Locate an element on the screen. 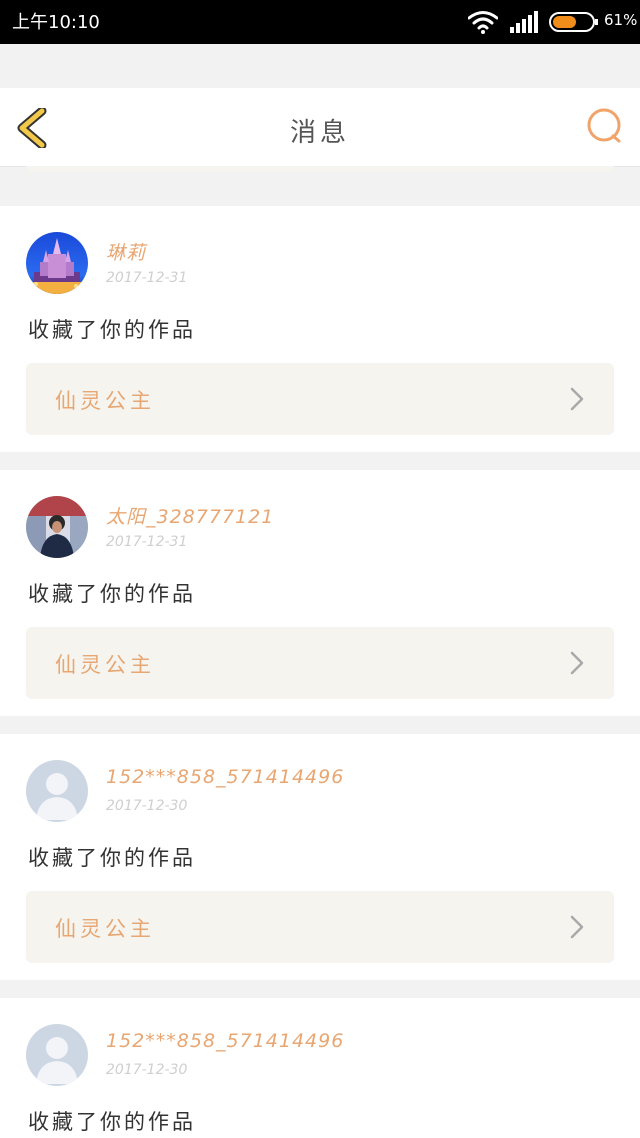  wifi-icon is located at coordinates (483, 22).